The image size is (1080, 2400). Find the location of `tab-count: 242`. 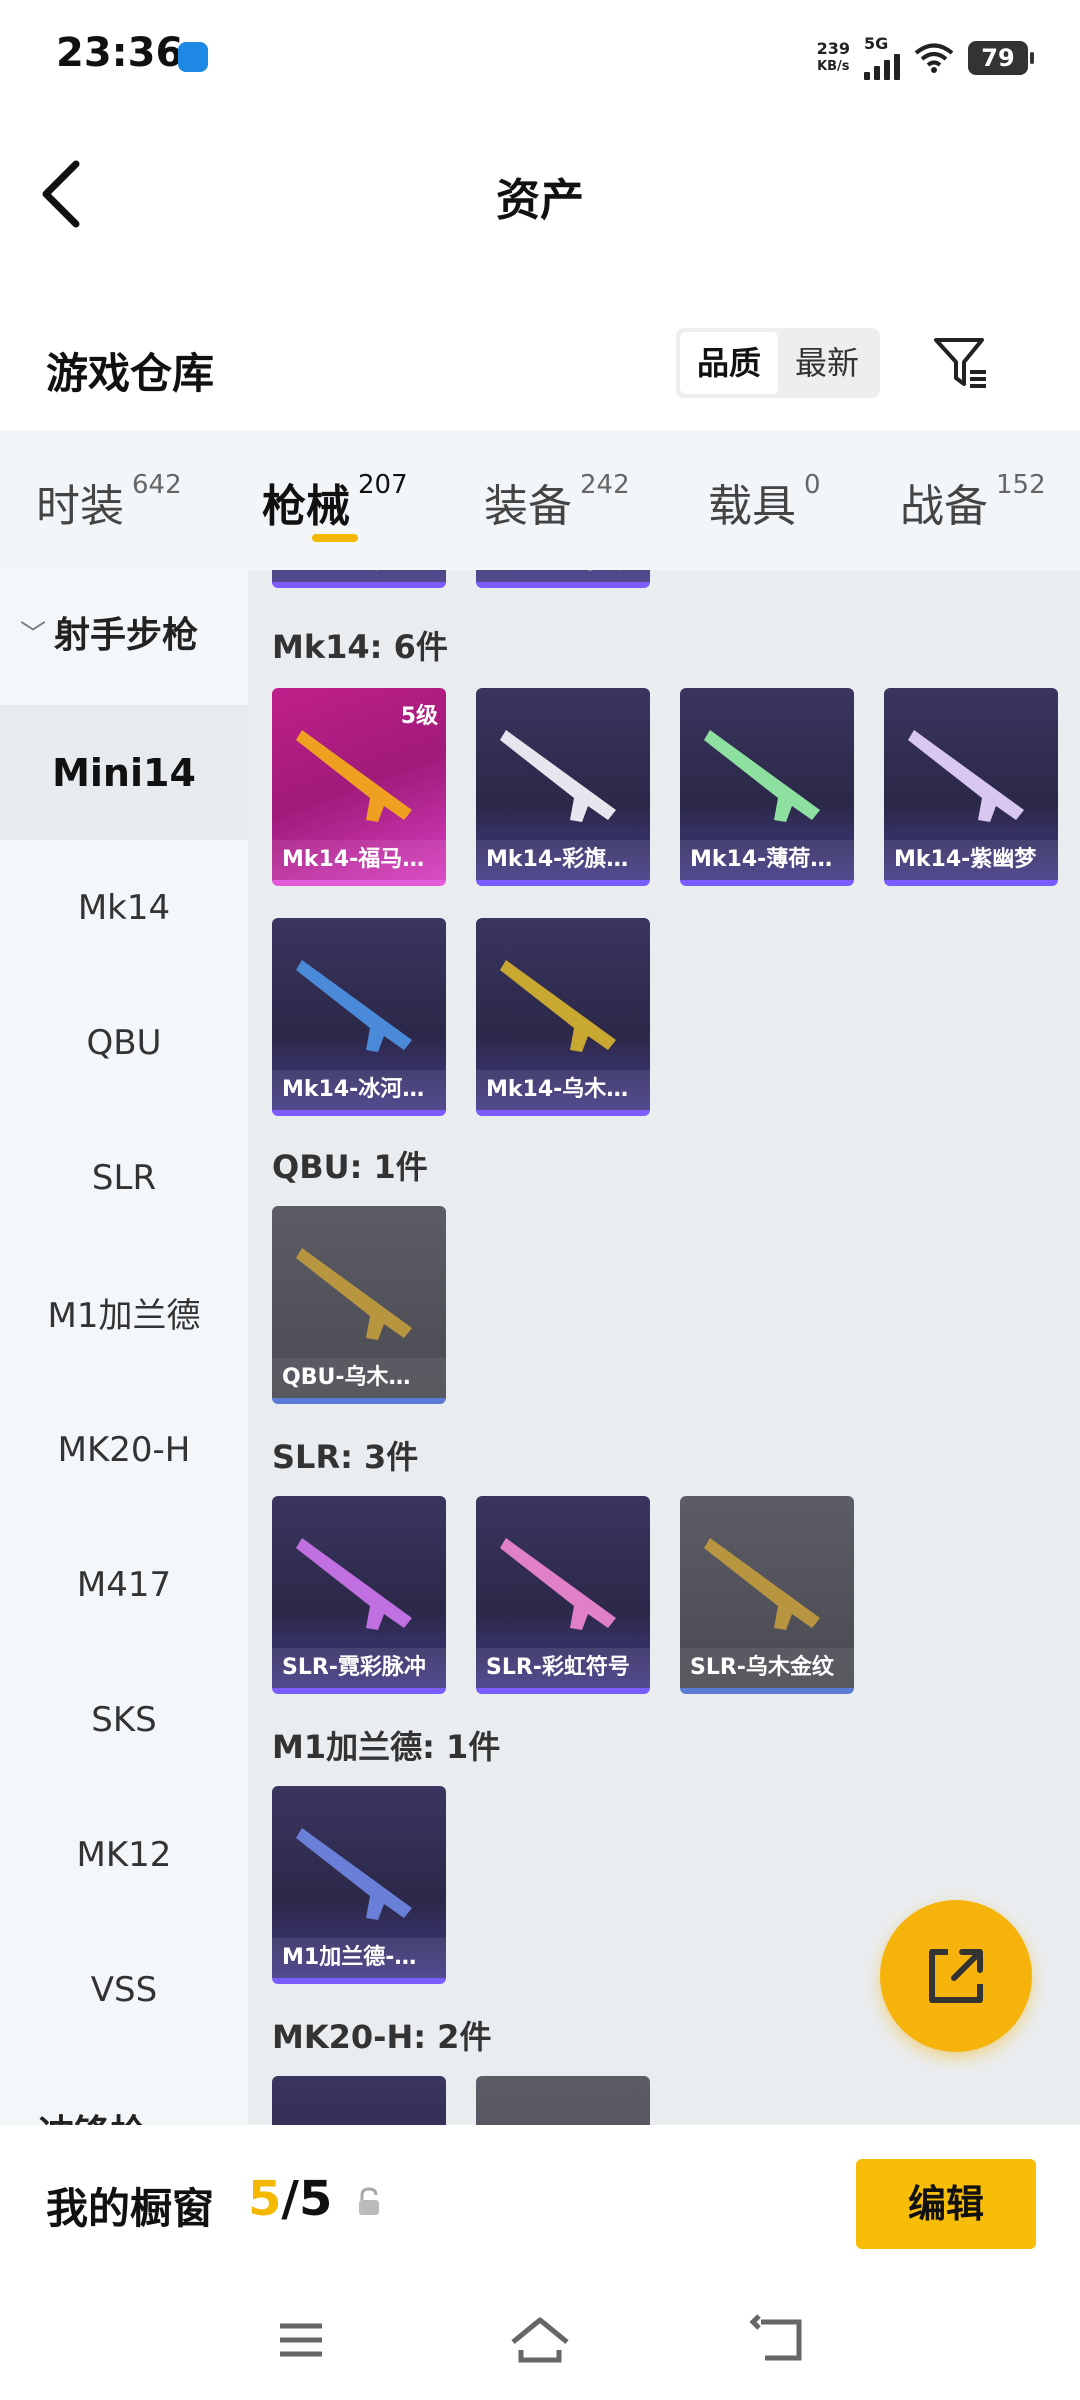

tab-count: 242 is located at coordinates (605, 485).